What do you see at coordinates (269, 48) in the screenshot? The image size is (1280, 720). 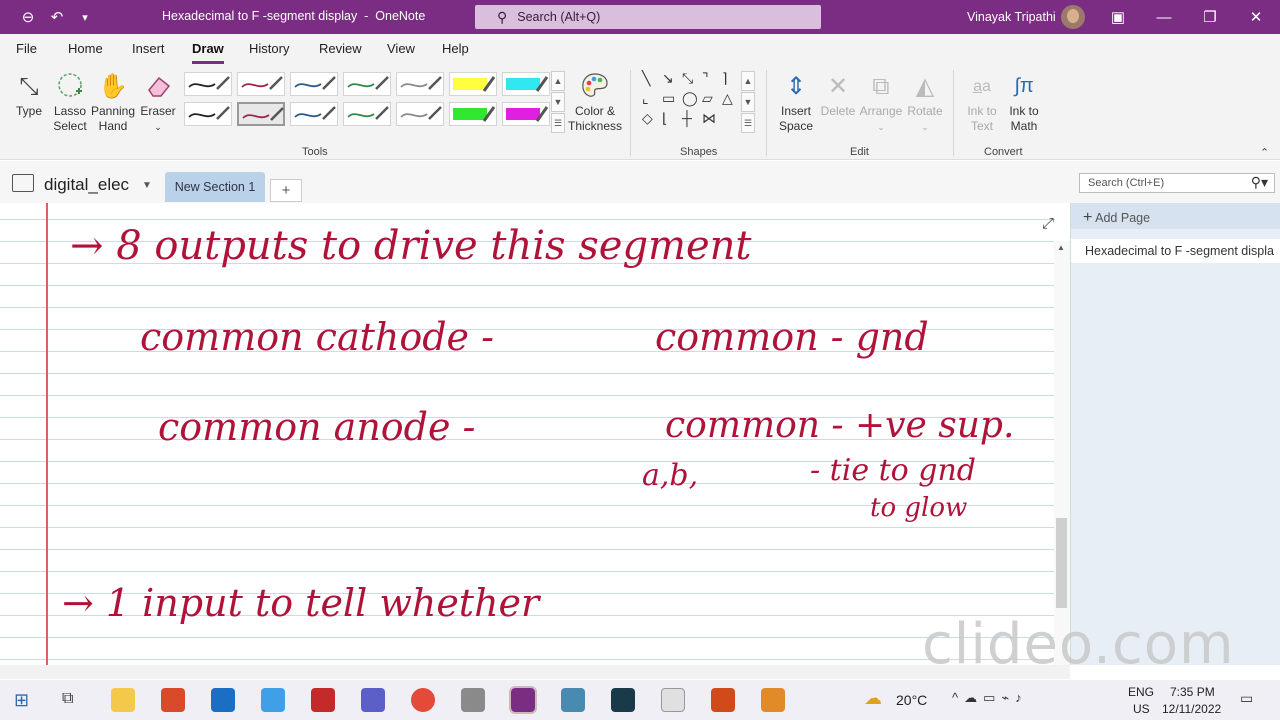 I see `tab-history: History` at bounding box center [269, 48].